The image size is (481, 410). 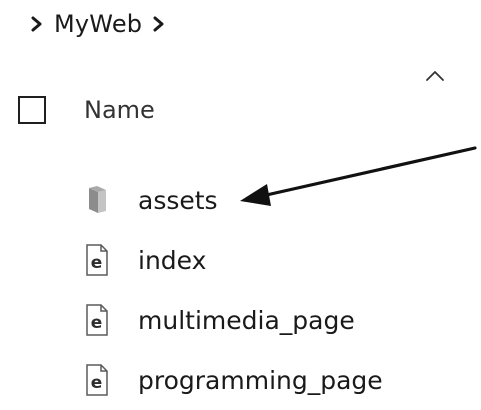 What do you see at coordinates (178, 200) in the screenshot?
I see `file-name: assets` at bounding box center [178, 200].